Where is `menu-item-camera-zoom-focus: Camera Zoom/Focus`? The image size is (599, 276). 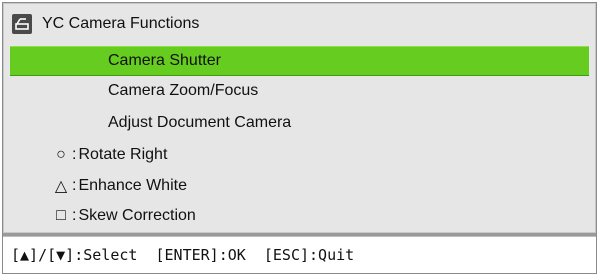
menu-item-camera-zoom-focus: Camera Zoom/Focus is located at coordinates (299, 91).